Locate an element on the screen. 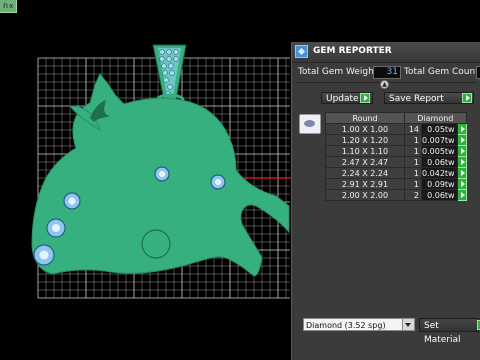 This screenshot has height=360, width=480. update-button-label: Update is located at coordinates (342, 99).